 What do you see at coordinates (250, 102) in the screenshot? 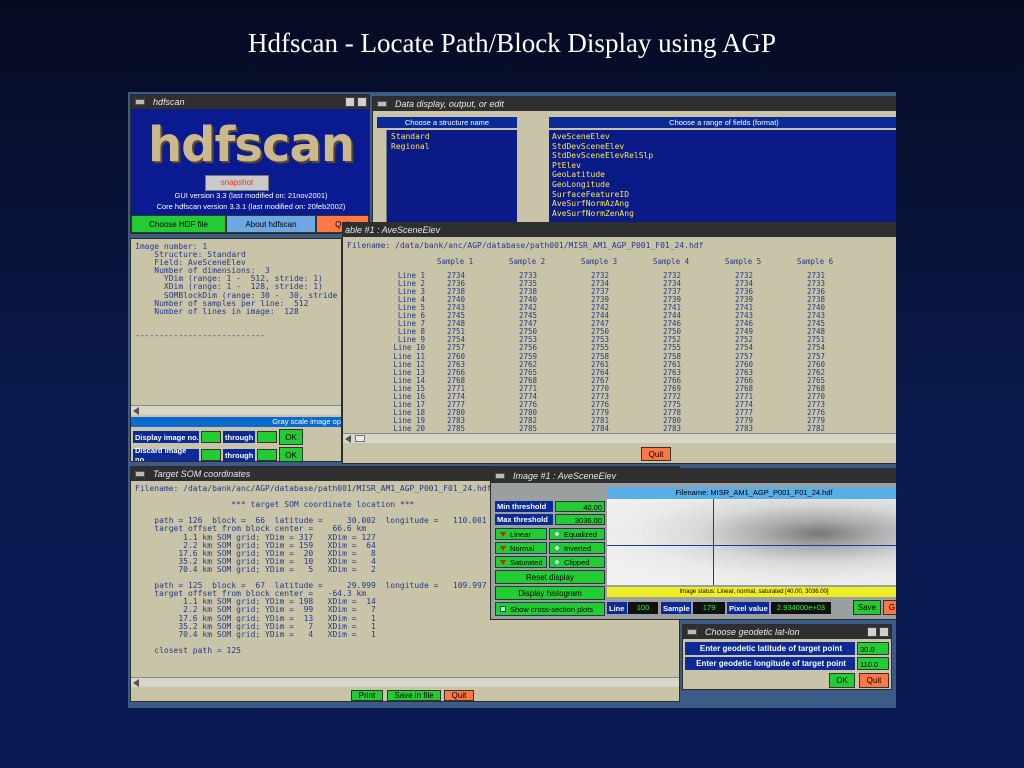
I see `hdfscan-titlebar: hdfscan` at bounding box center [250, 102].